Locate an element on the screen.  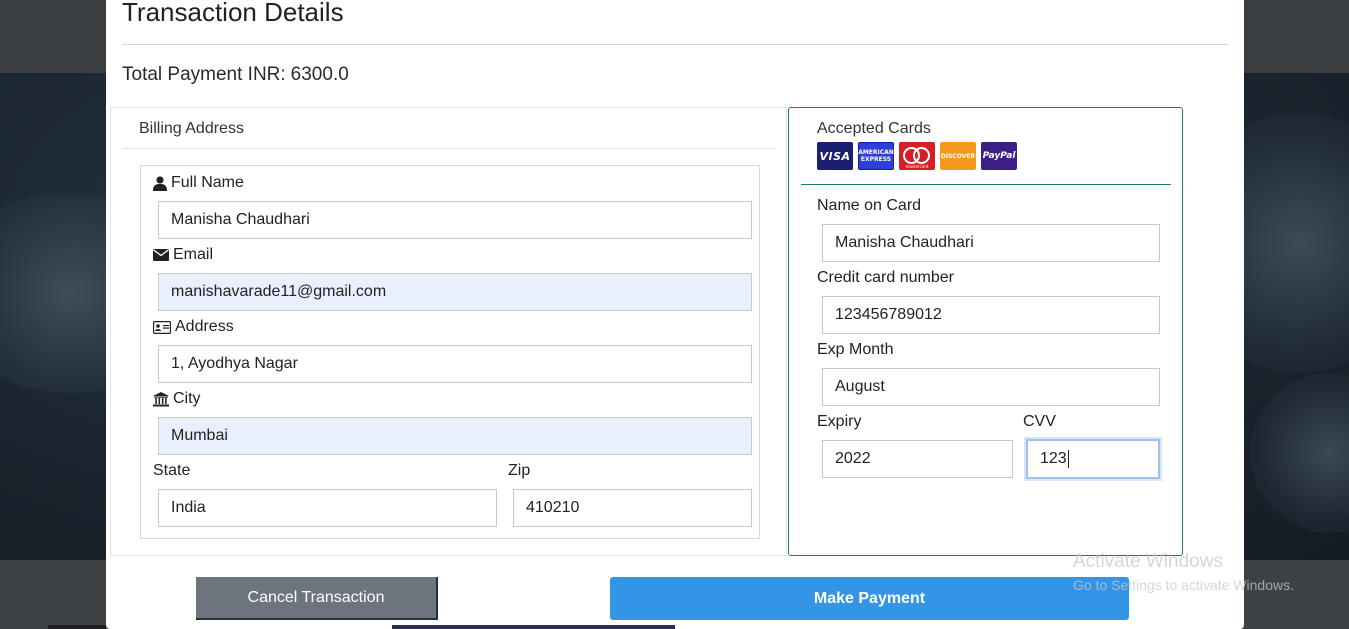
expiry-label: Expiry is located at coordinates (839, 421).